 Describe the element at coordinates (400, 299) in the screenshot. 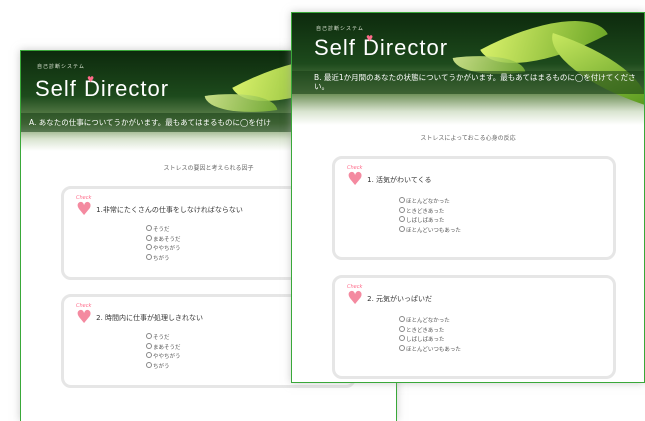

I see `question-text: 2. 元気がいっぱいだ` at that location.